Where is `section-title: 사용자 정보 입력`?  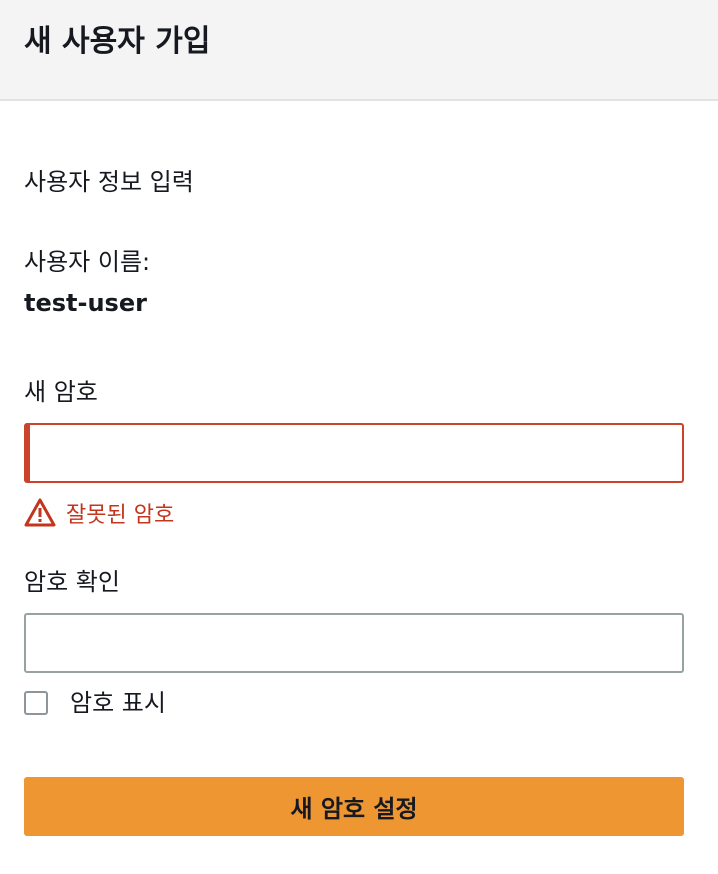 section-title: 사용자 정보 입력 is located at coordinates (109, 182).